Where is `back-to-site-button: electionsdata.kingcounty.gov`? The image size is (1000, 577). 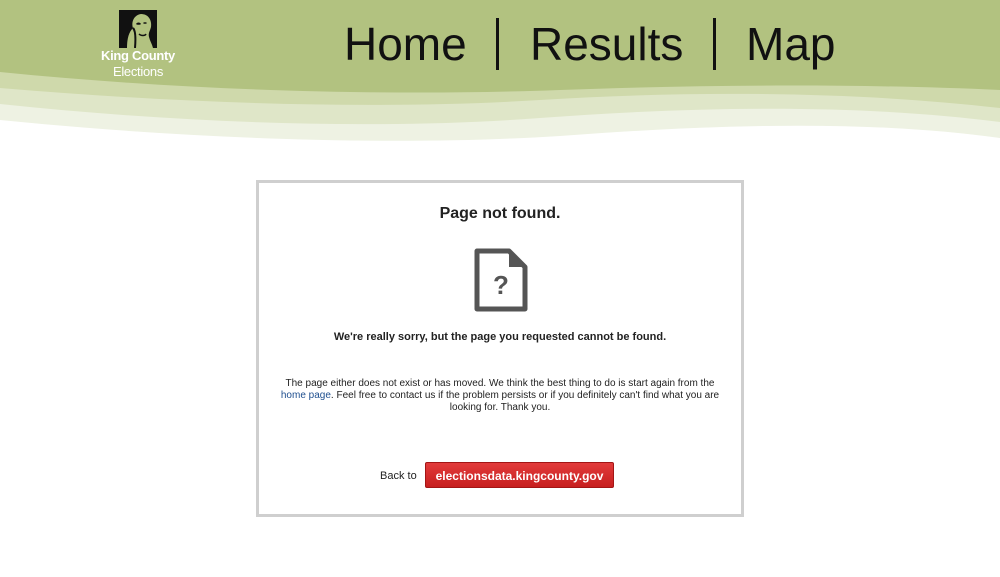
back-to-site-button: electionsdata.kingcounty.gov is located at coordinates (519, 475).